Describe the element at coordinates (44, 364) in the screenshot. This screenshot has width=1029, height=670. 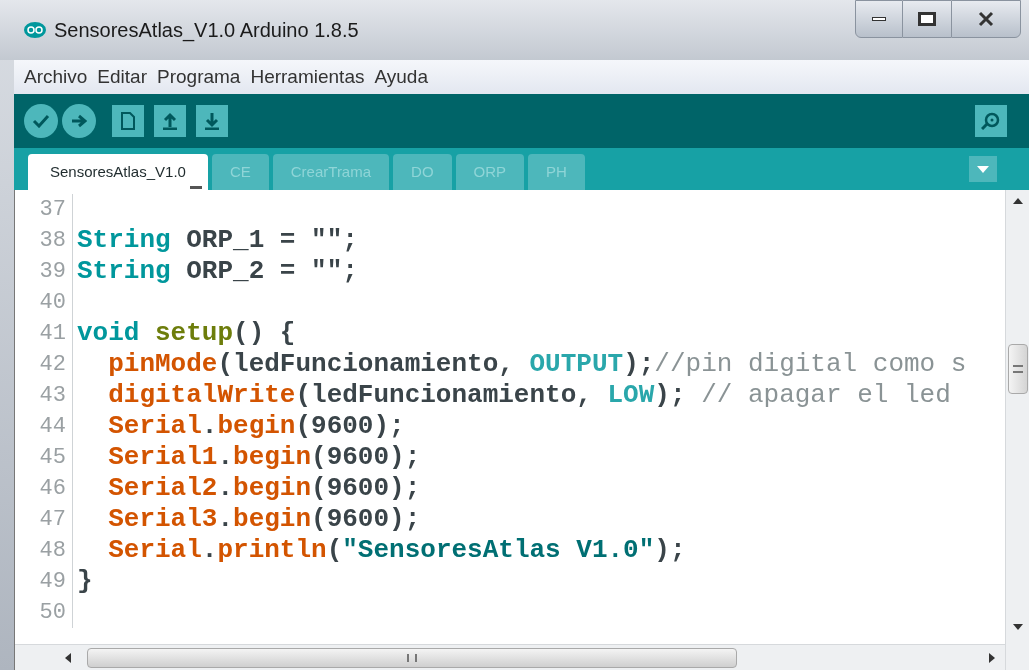
I see `line-number: 42` at that location.